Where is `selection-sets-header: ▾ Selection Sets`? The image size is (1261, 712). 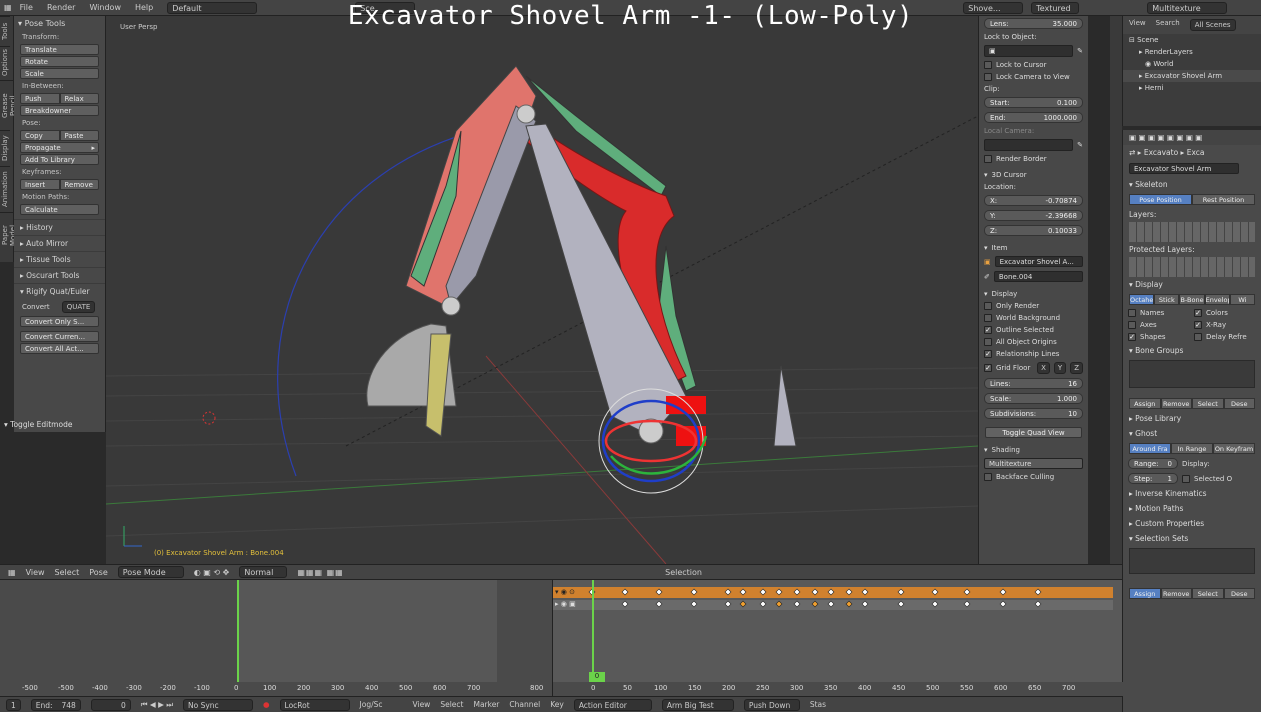
selection-sets-header: ▾ Selection Sets is located at coordinates (1192, 538).